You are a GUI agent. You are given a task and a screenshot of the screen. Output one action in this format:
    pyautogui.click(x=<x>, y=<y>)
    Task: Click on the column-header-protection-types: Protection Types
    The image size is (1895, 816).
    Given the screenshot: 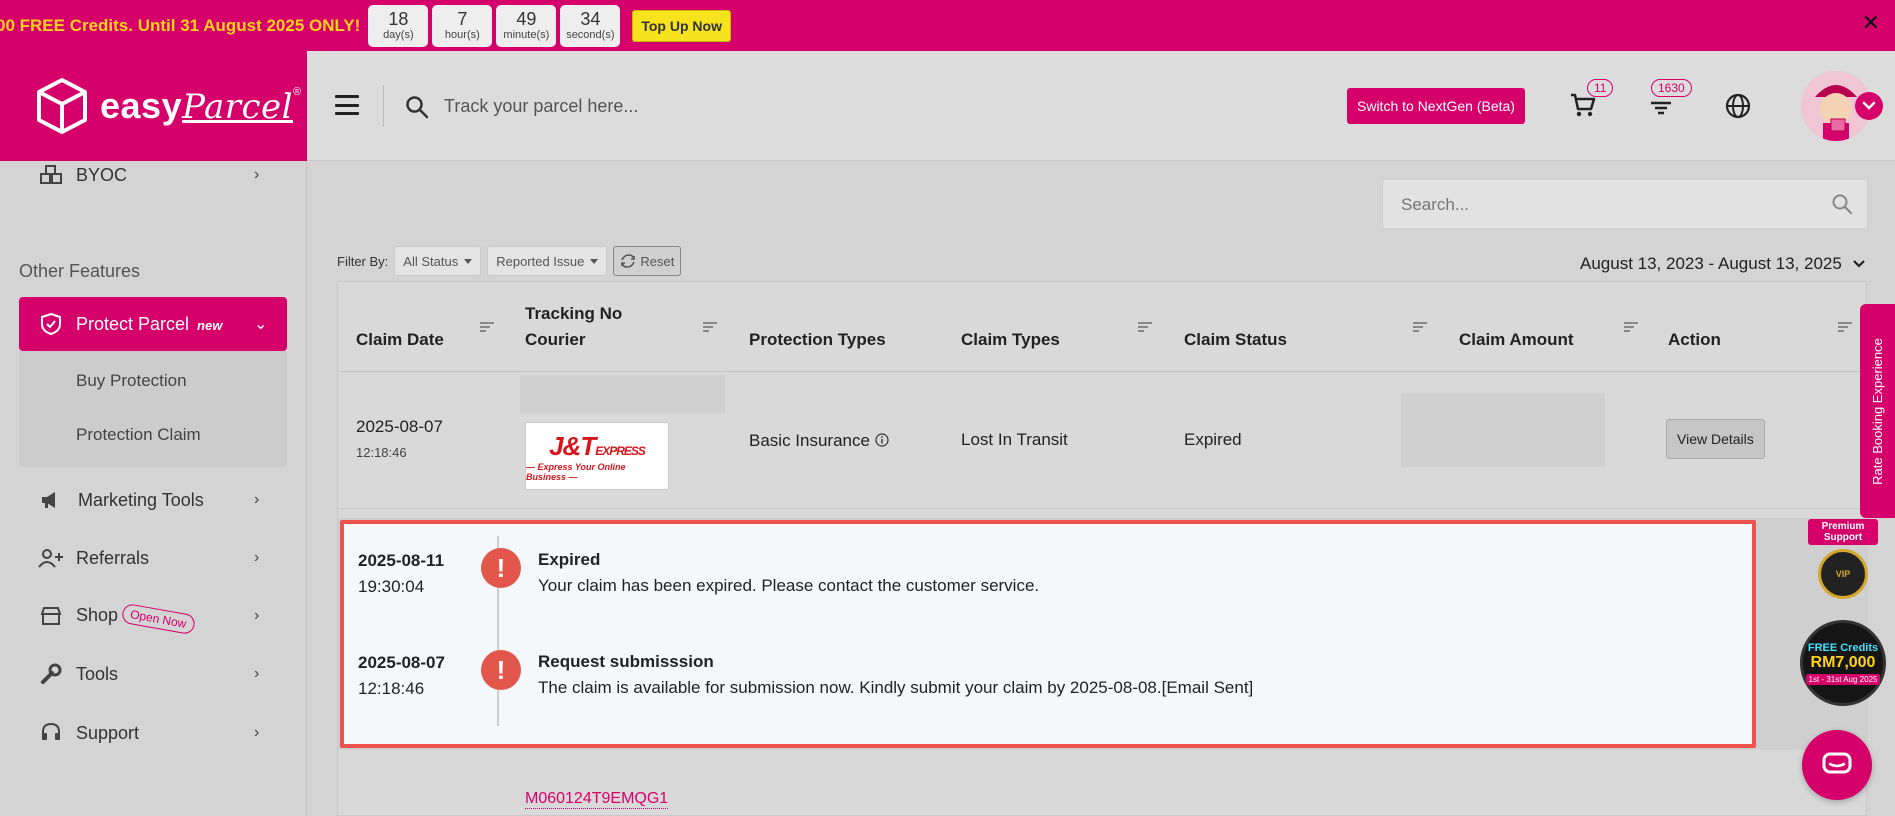 What is the action you would take?
    pyautogui.click(x=817, y=339)
    